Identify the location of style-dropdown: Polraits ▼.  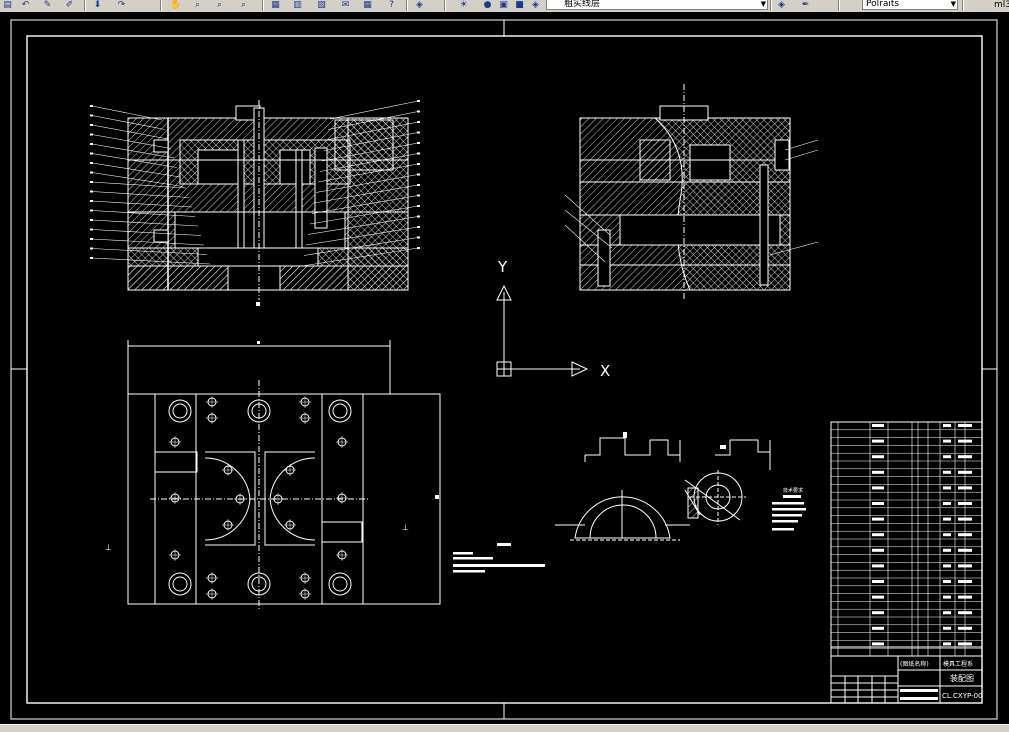
(910, 5).